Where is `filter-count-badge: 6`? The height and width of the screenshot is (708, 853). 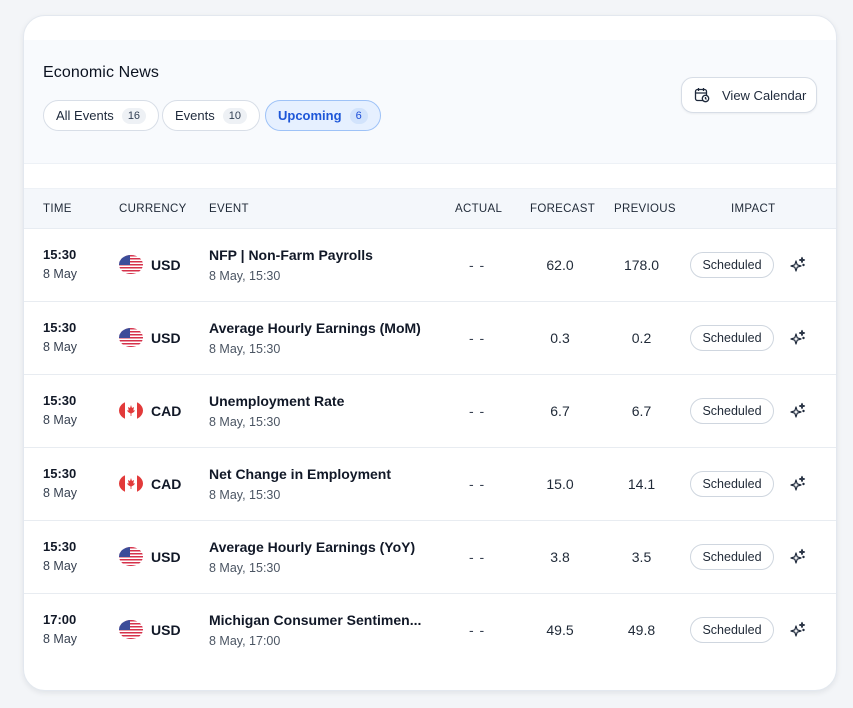
filter-count-badge: 6 is located at coordinates (358, 115).